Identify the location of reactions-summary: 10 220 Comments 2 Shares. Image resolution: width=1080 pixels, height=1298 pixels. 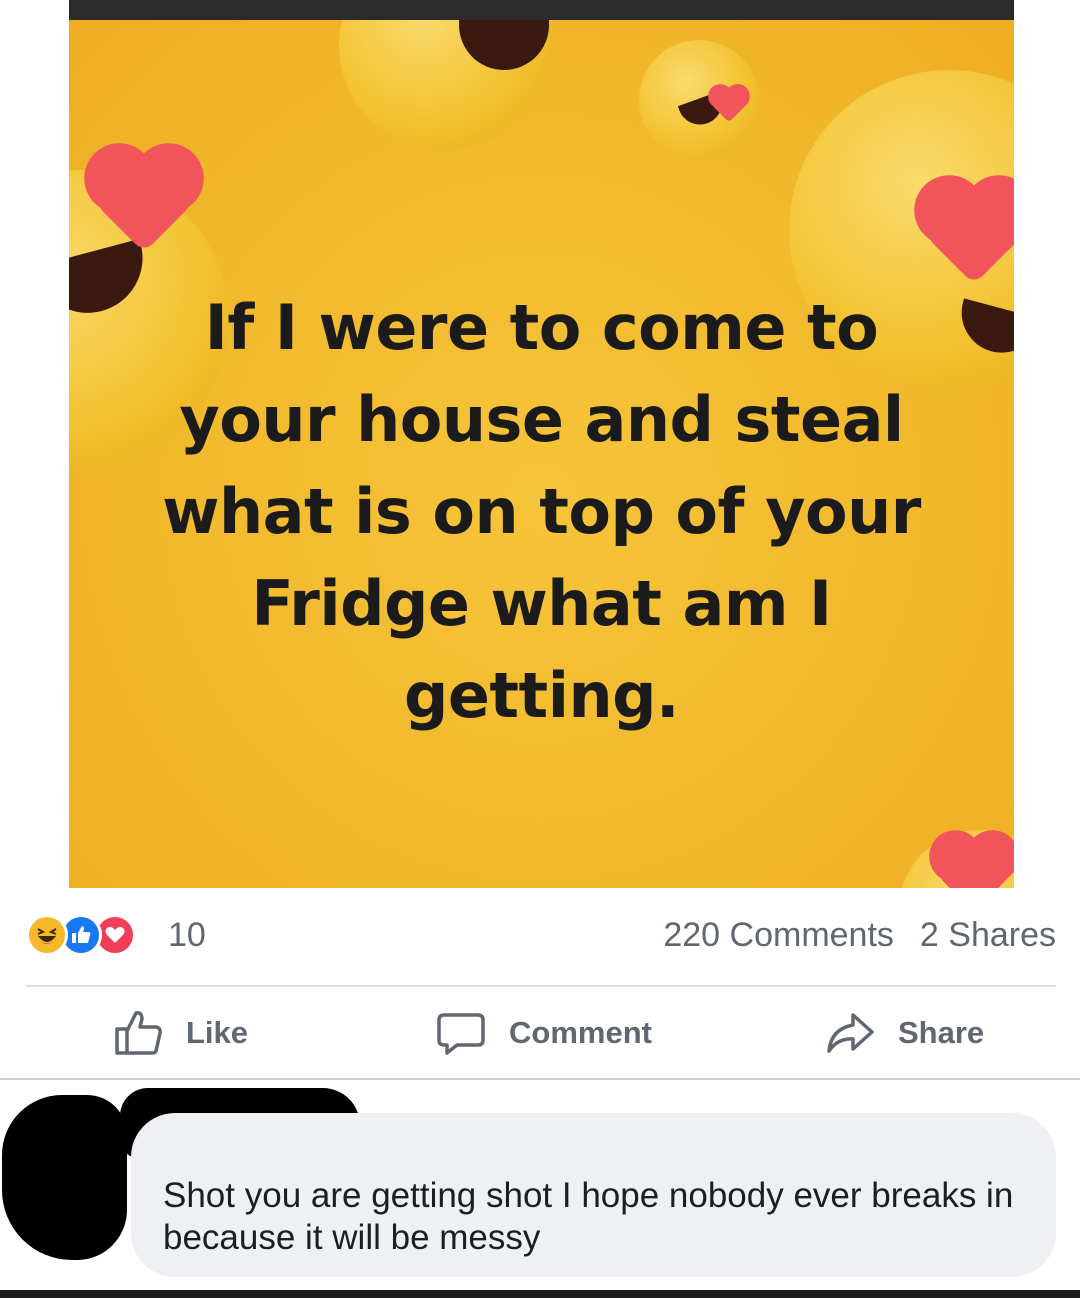
(541, 938).